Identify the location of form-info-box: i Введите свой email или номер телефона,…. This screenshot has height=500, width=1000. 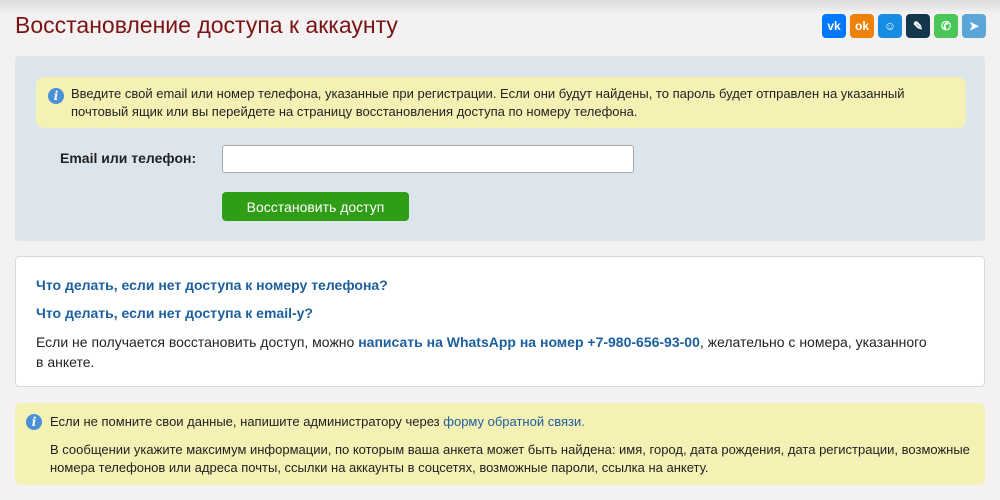
(501, 102).